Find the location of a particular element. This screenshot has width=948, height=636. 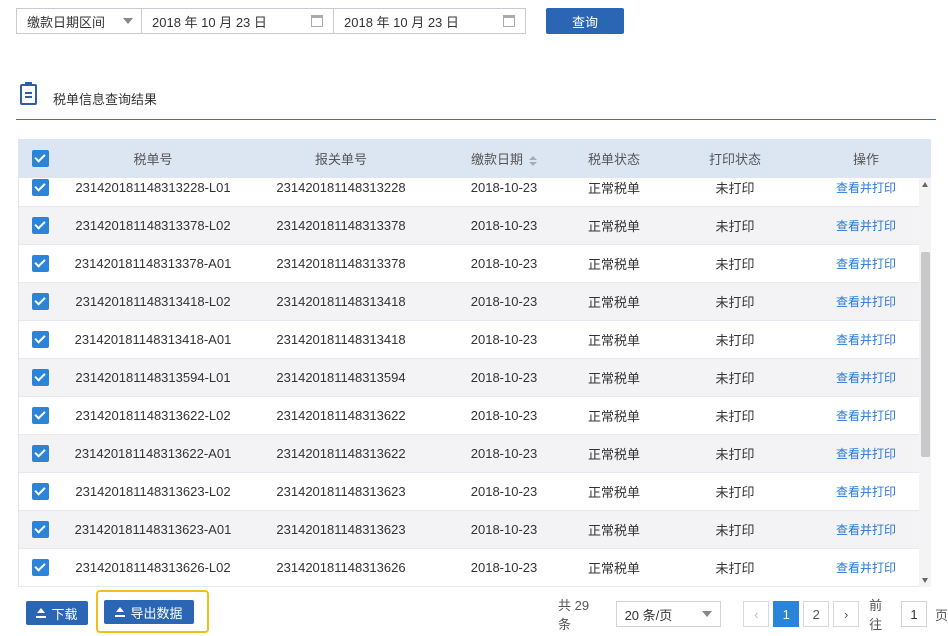

header-pay-date: 缴款日期 is located at coordinates (504, 158).